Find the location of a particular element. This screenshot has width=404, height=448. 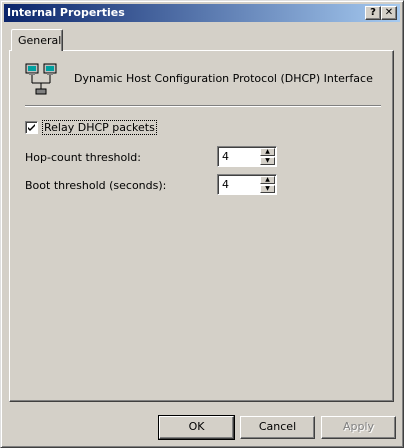

tab-general: General is located at coordinates (37, 40).